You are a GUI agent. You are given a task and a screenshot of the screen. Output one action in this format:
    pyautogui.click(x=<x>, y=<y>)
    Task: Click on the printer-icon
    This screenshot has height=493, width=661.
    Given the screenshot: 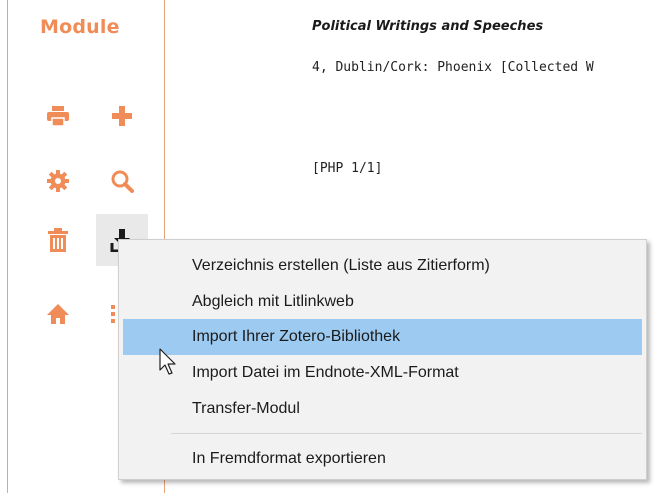 What is the action you would take?
    pyautogui.click(x=58, y=116)
    